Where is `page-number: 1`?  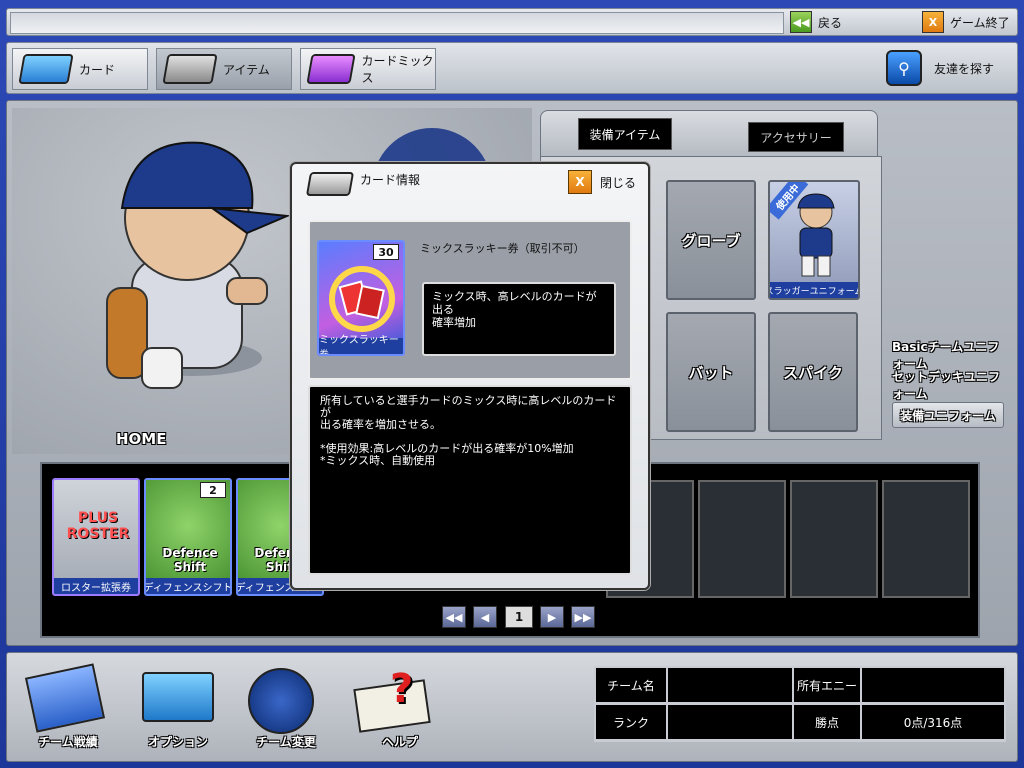 page-number: 1 is located at coordinates (519, 617).